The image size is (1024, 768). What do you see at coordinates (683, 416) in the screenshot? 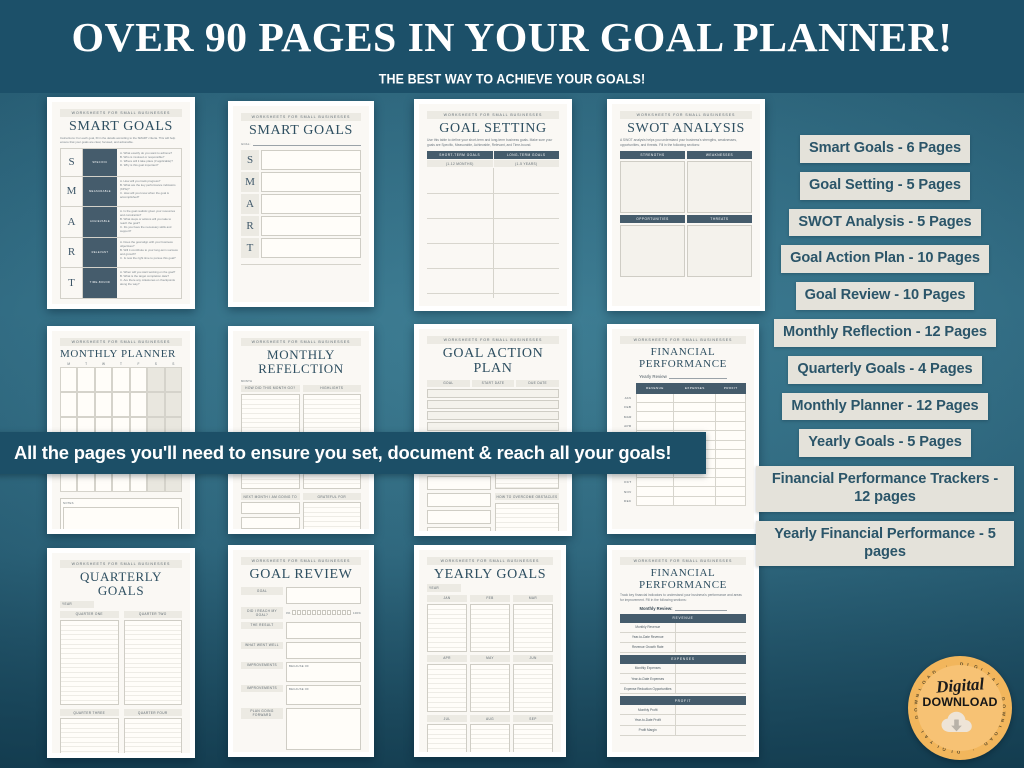
I see `table-row: MAR` at bounding box center [683, 416].